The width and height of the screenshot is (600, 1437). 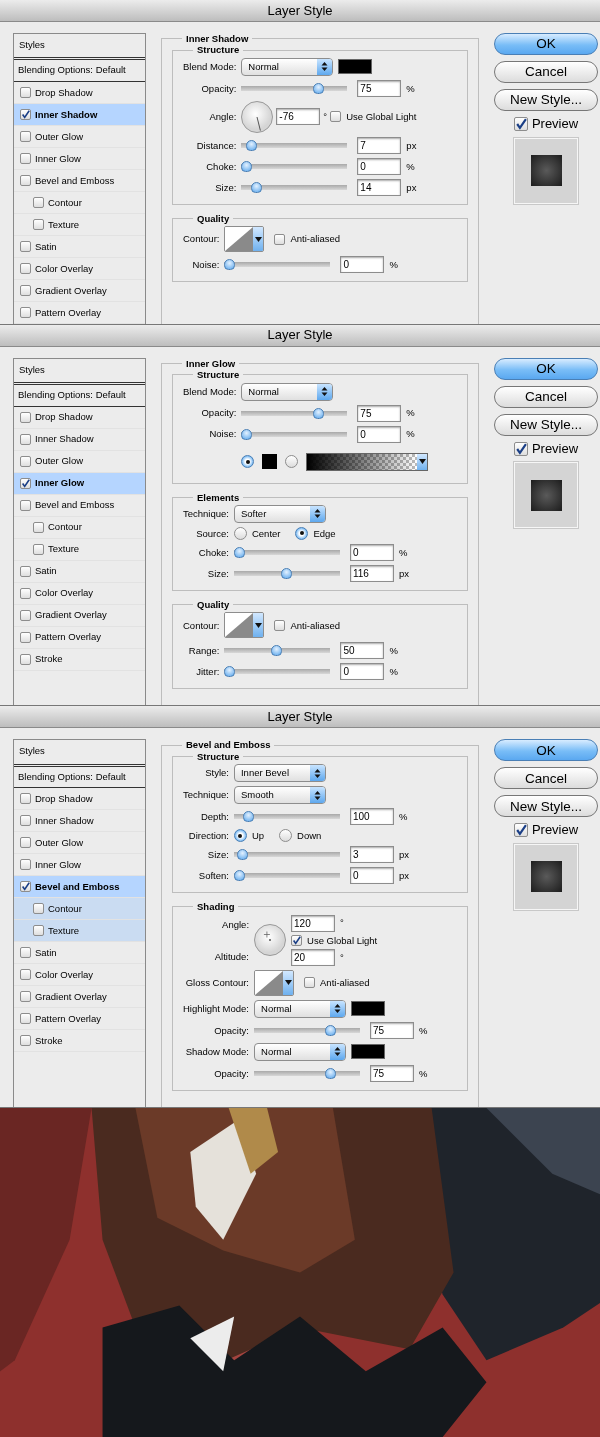 I want to click on number-field: 116, so click(x=371, y=573).